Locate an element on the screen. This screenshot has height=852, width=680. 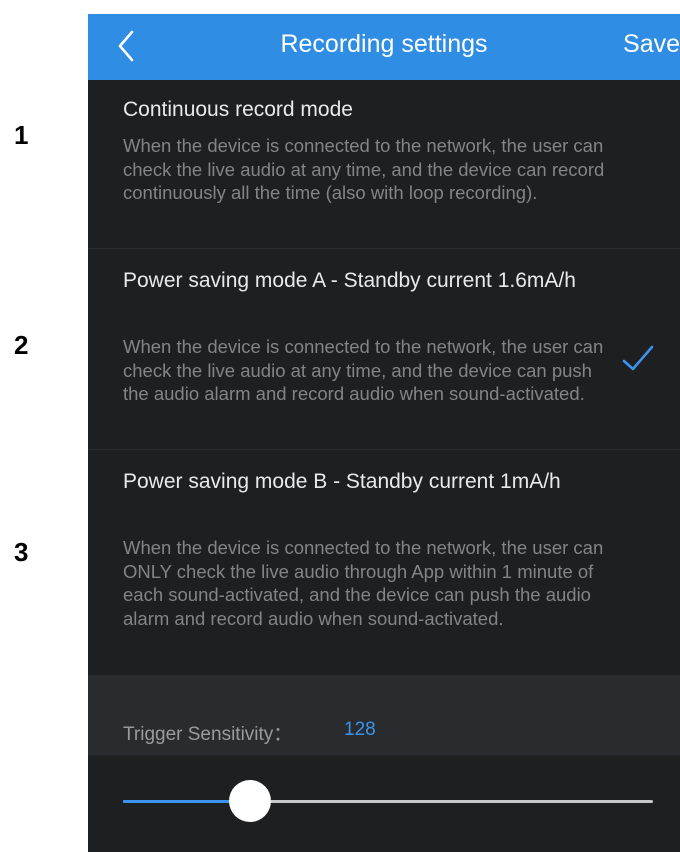
sensitivity-row: Trigger Sensitivity： 128 is located at coordinates (384, 726).